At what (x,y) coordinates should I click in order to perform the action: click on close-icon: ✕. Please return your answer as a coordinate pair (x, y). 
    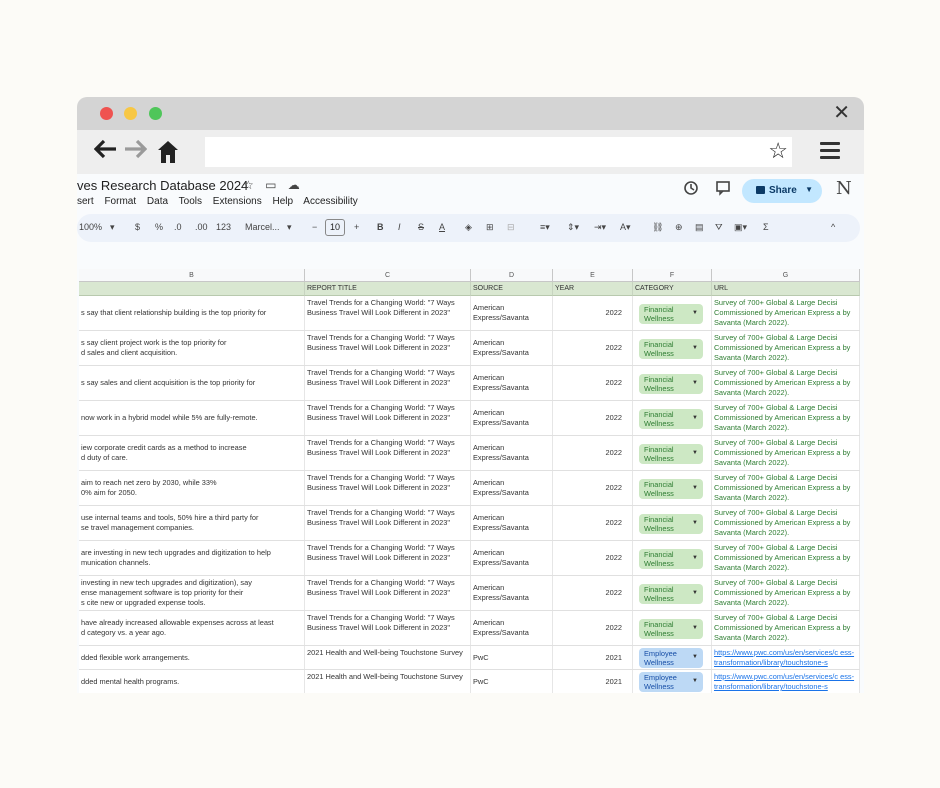
    Looking at the image, I should click on (841, 113).